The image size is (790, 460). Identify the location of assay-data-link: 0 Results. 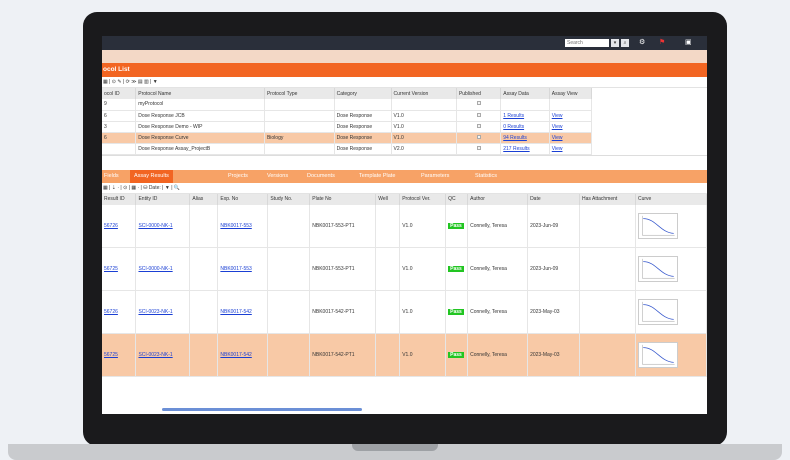
(513, 127).